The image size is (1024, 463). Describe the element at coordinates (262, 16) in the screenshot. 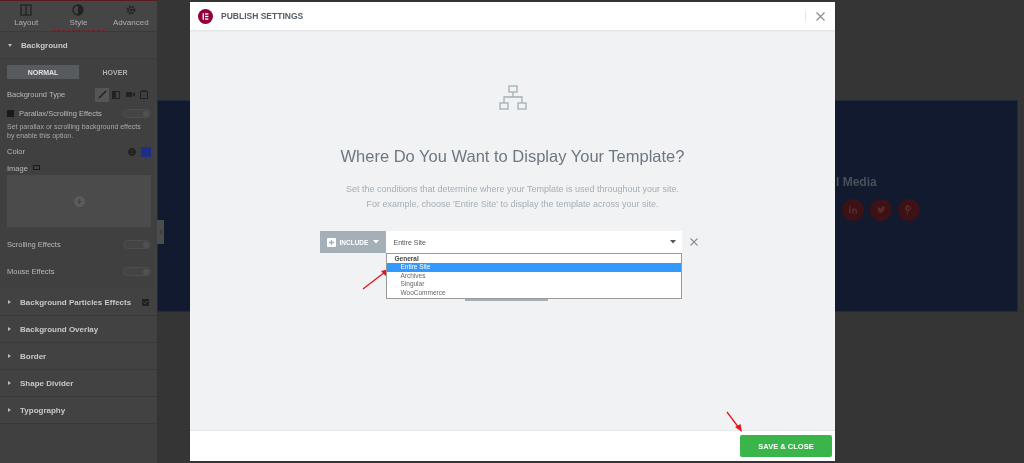

I see `dialog-title: PUBLISH SETTINGS` at that location.